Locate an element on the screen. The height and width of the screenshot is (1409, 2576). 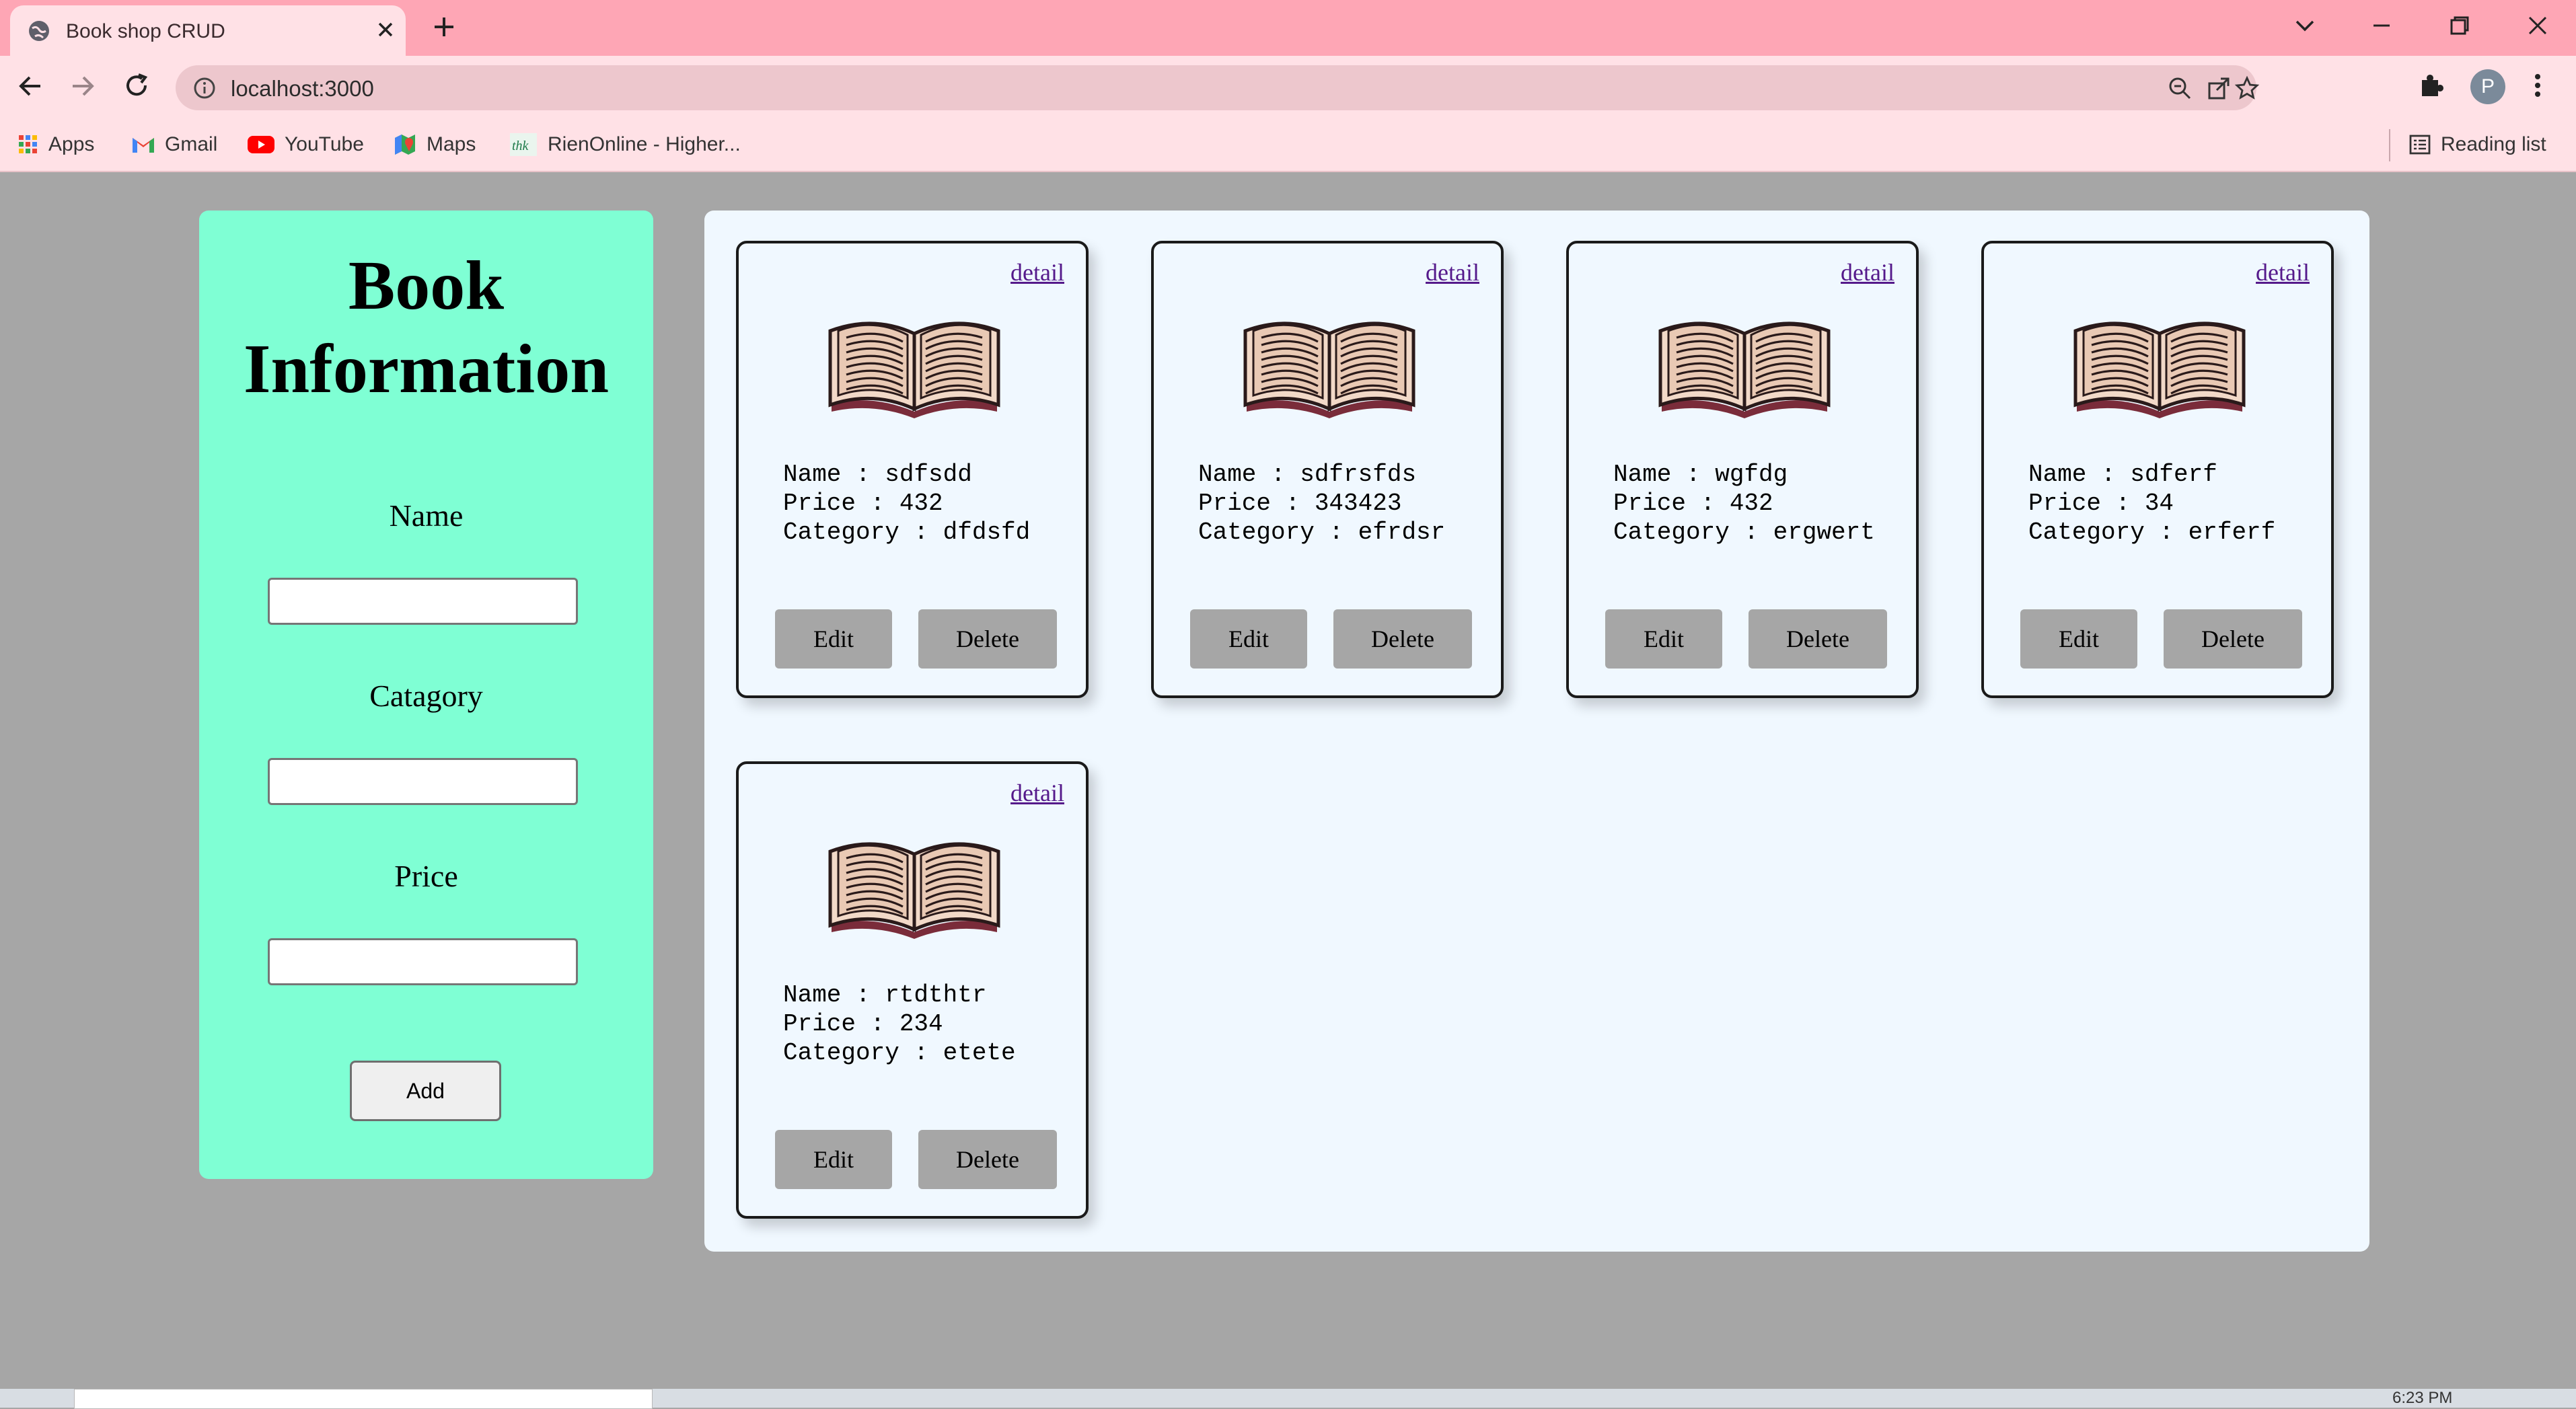
book-name: Name : sdfrsfds is located at coordinates (1307, 474).